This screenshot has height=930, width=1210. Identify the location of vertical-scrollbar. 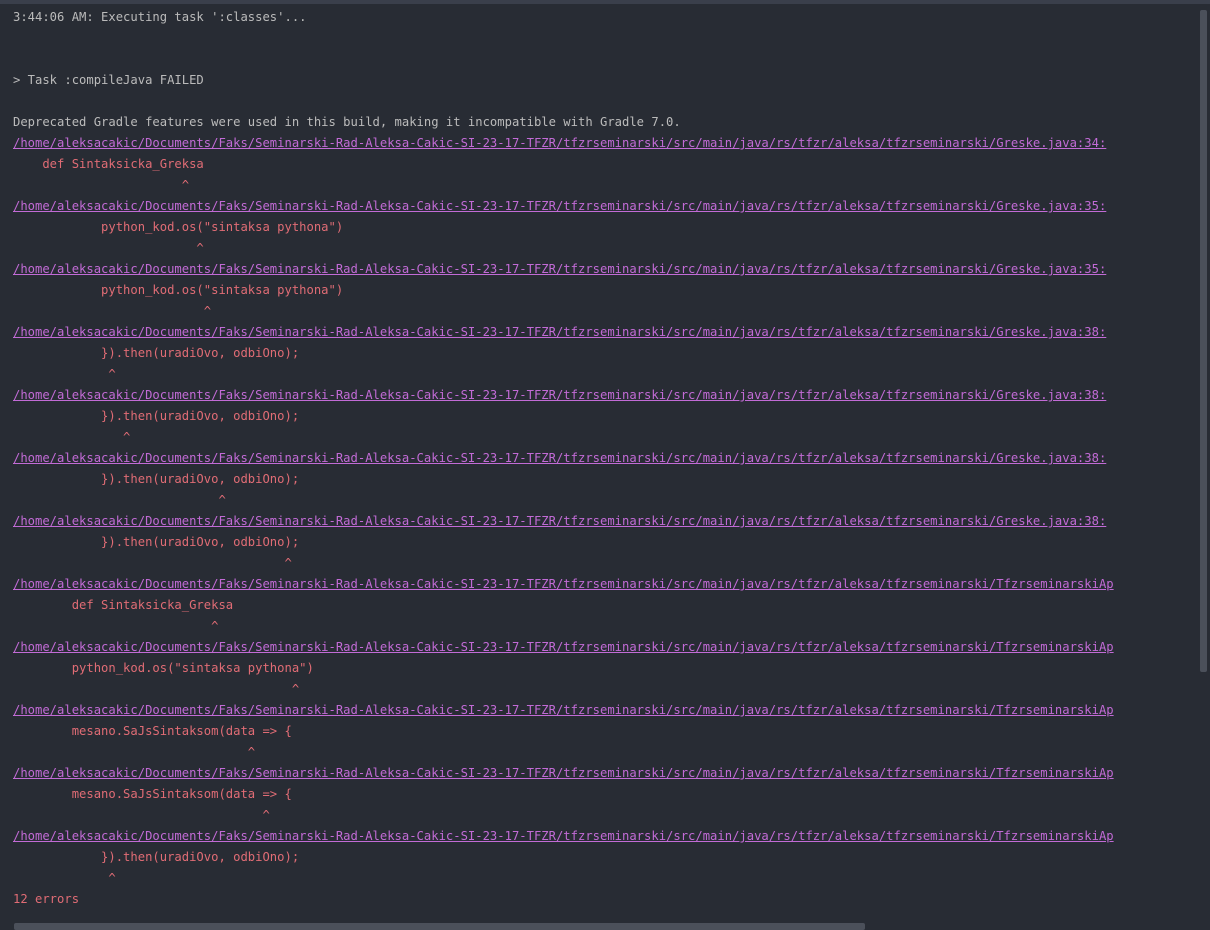
(1203, 469).